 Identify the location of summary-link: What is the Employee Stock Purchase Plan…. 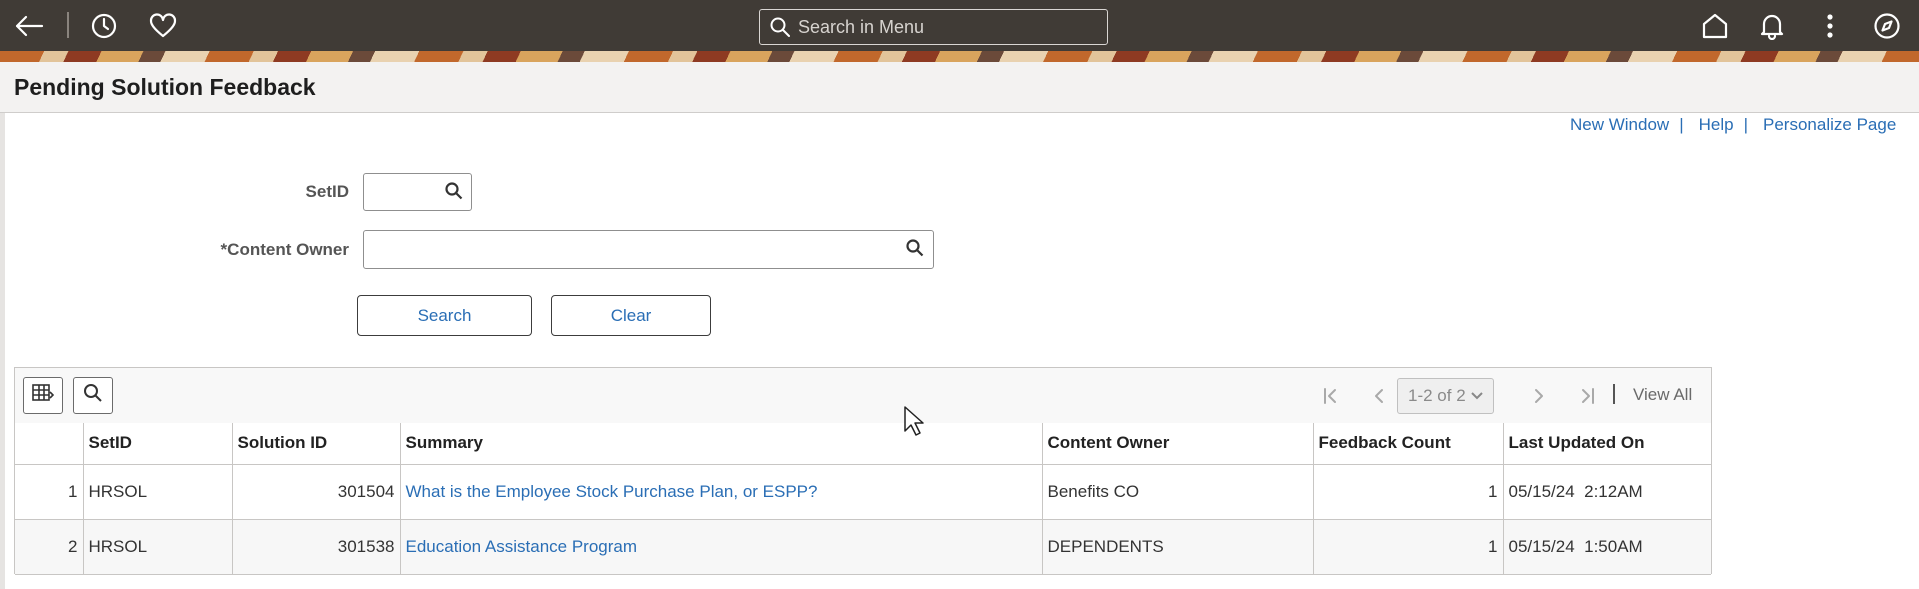
(612, 491).